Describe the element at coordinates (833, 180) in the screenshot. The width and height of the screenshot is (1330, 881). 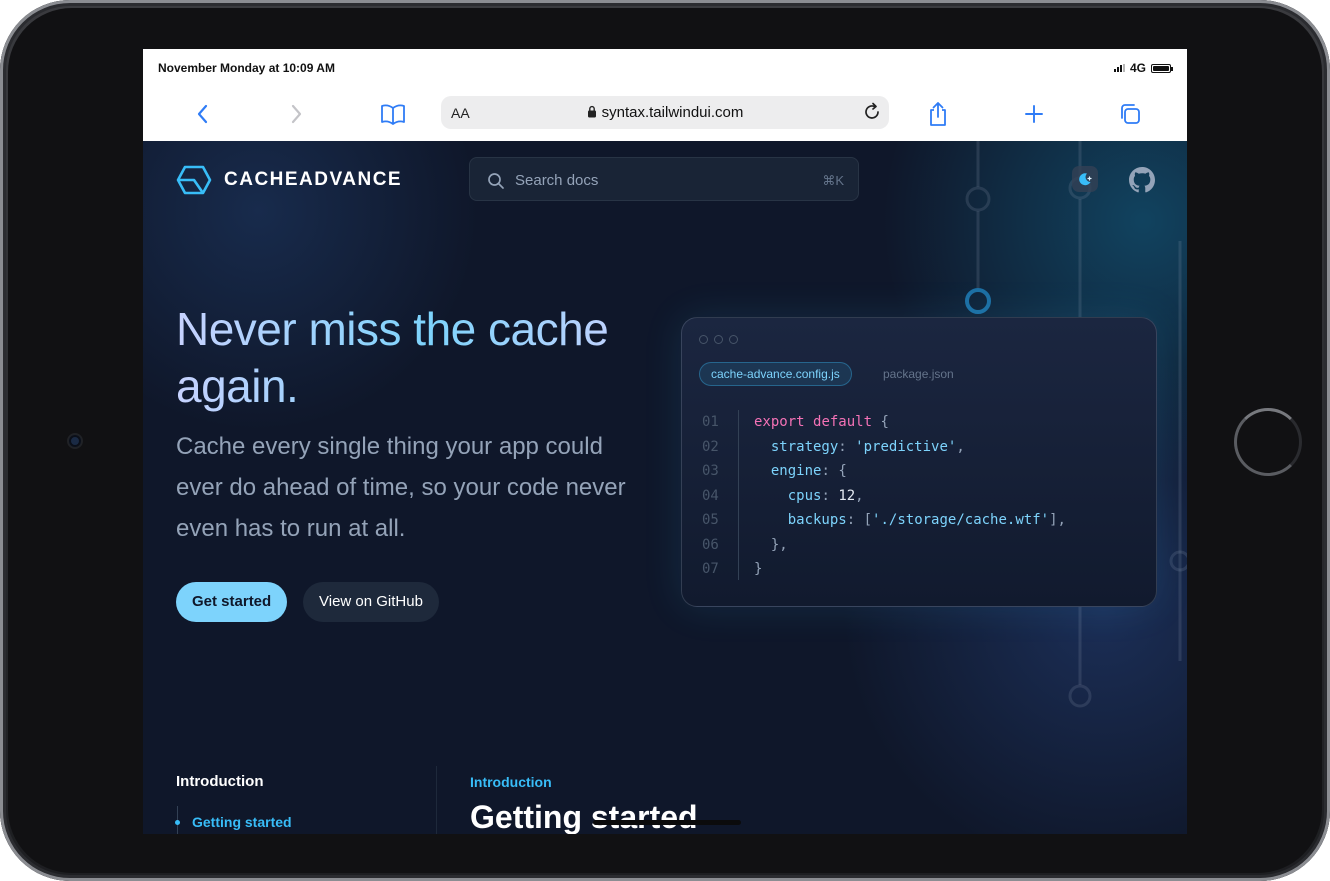
I see `search-shortcut: ⌘K` at that location.